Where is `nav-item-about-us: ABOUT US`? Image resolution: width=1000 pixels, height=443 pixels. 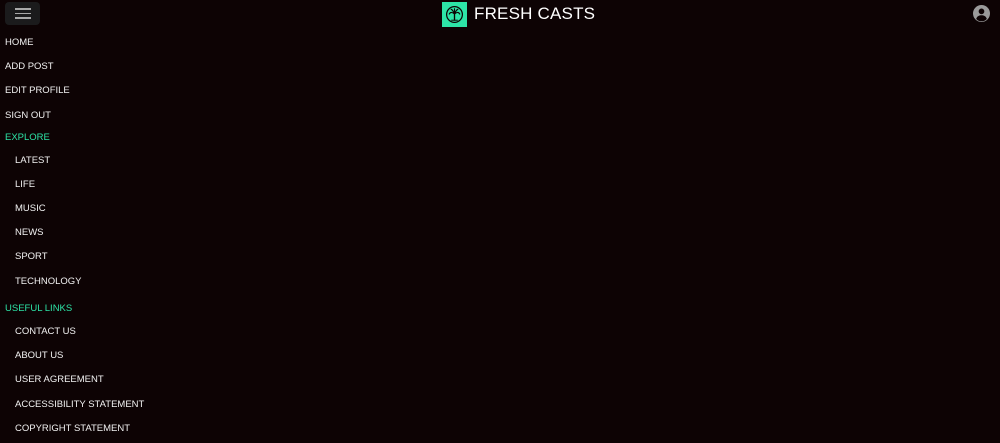
nav-item-about-us: ABOUT US is located at coordinates (39, 356).